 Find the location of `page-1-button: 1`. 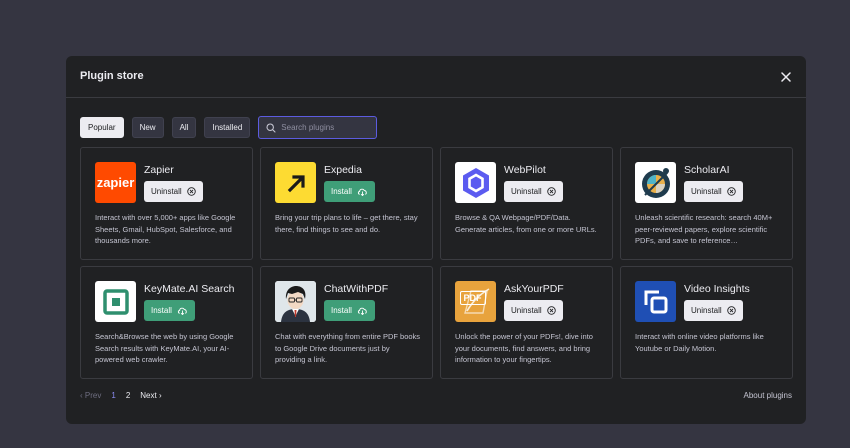

page-1-button: 1 is located at coordinates (113, 395).